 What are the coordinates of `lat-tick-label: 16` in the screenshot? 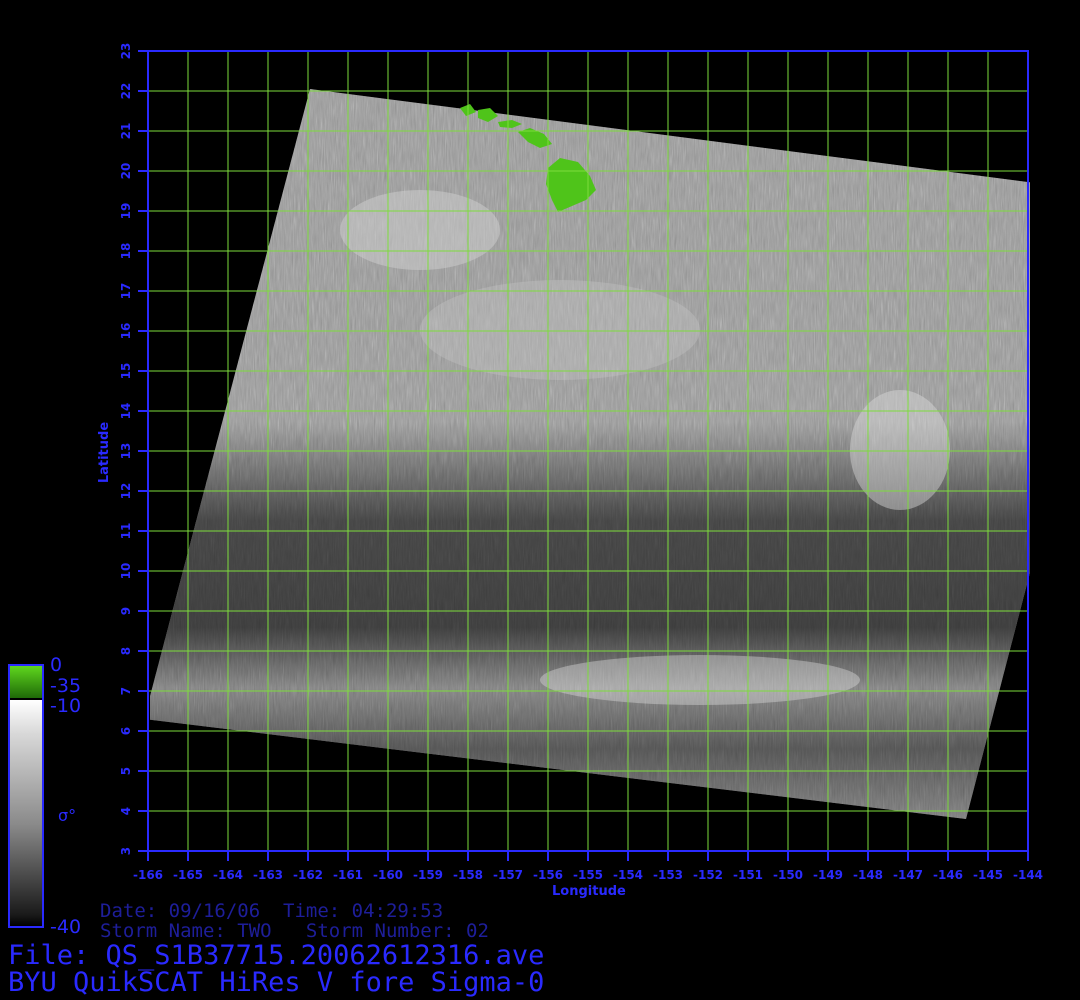 It's located at (126, 331).